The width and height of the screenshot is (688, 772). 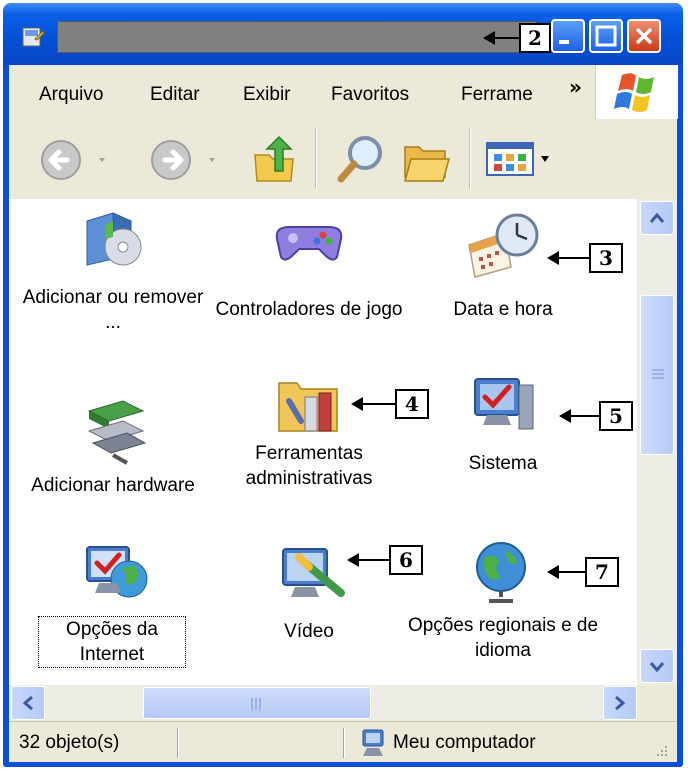 What do you see at coordinates (535, 38) in the screenshot?
I see `callout-2: 2` at bounding box center [535, 38].